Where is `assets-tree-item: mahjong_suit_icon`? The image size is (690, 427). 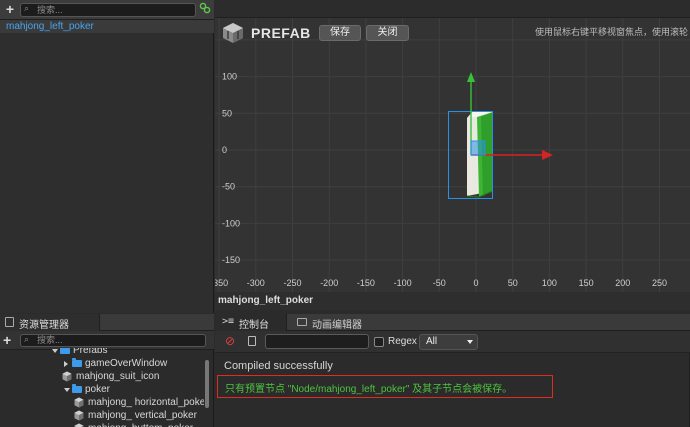
assets-tree-item: mahjong_suit_icon is located at coordinates (102, 376).